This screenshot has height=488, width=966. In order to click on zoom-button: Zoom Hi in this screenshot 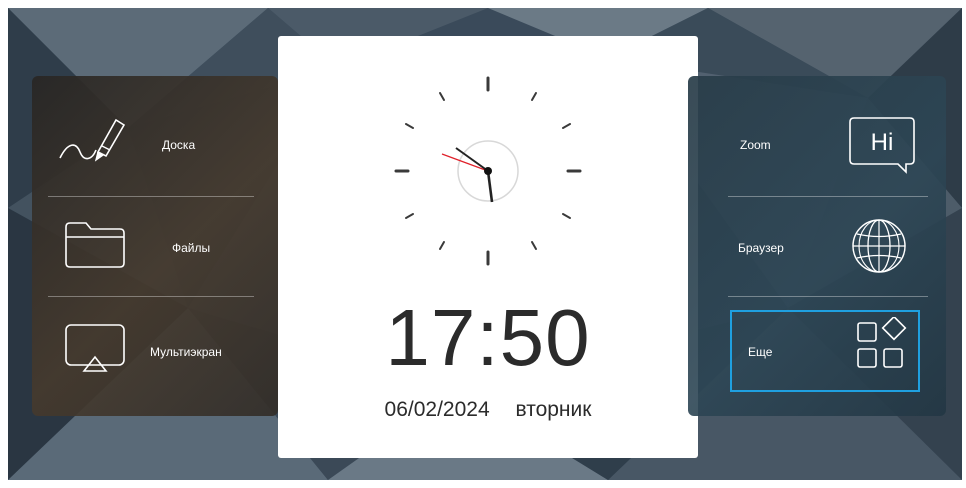, I will do `click(817, 135)`.